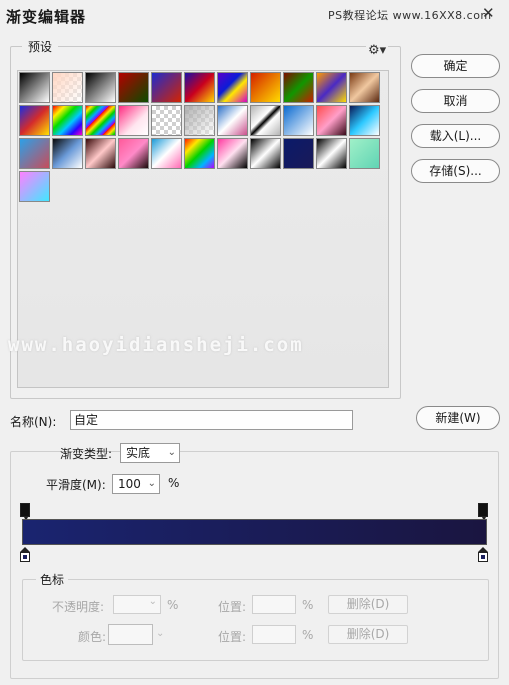  What do you see at coordinates (33, 422) in the screenshot?
I see `name-label: 名称(N):` at bounding box center [33, 422].